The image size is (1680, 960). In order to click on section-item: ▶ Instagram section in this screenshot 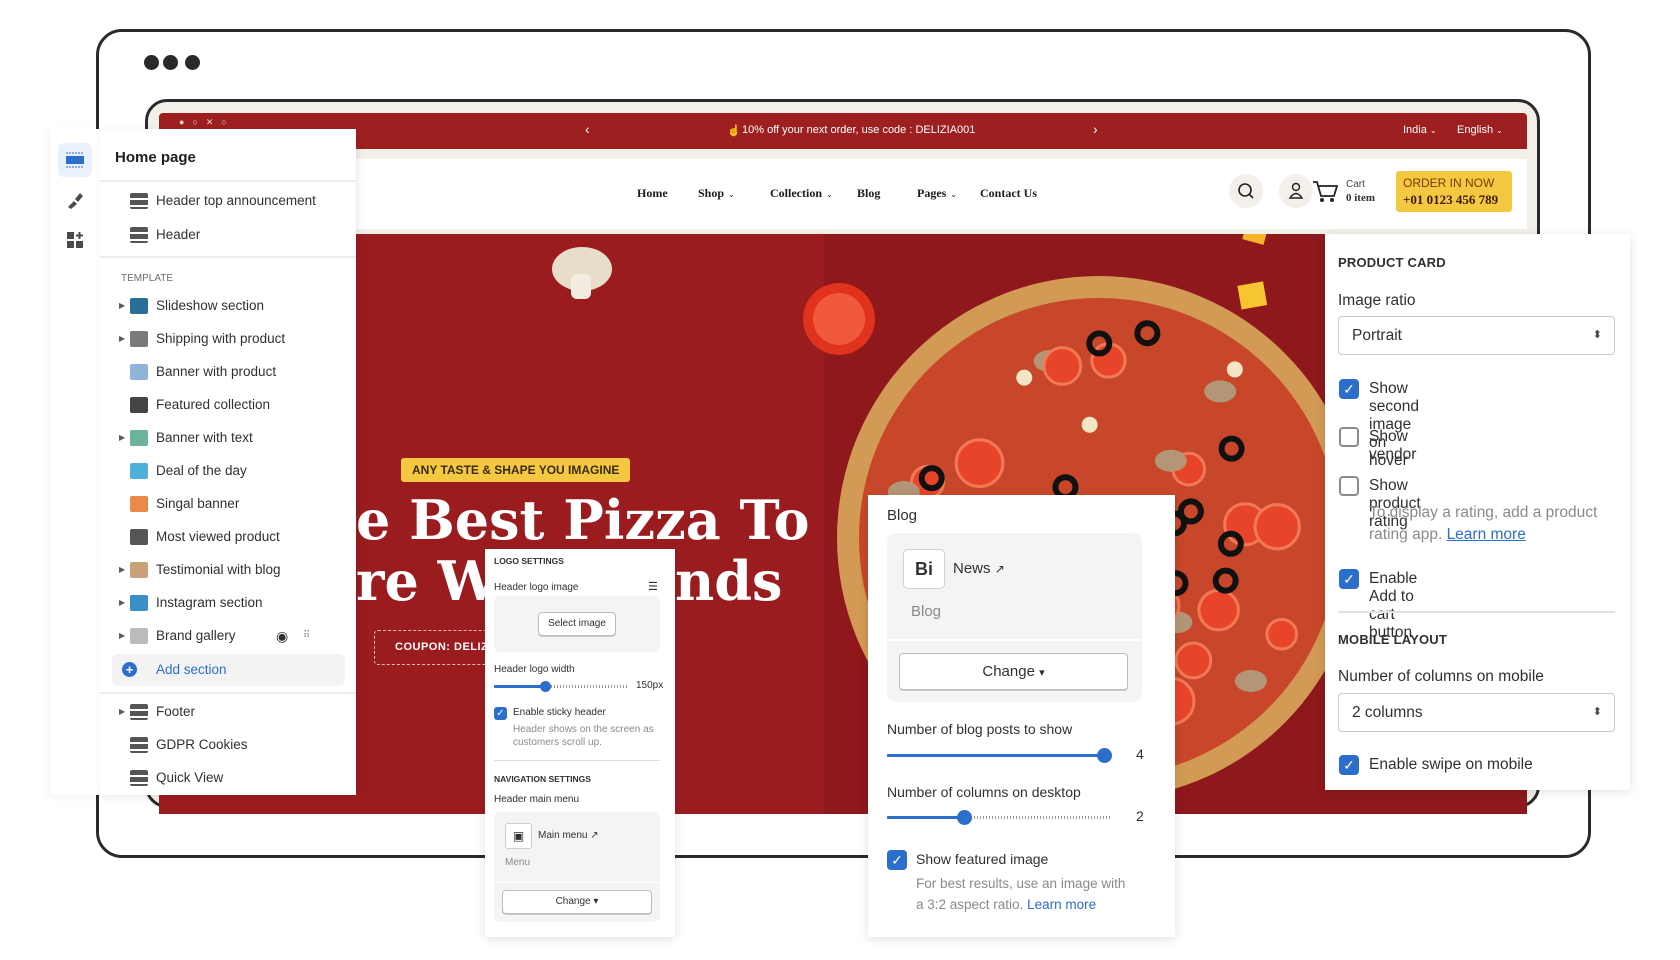, I will do `click(228, 603)`.